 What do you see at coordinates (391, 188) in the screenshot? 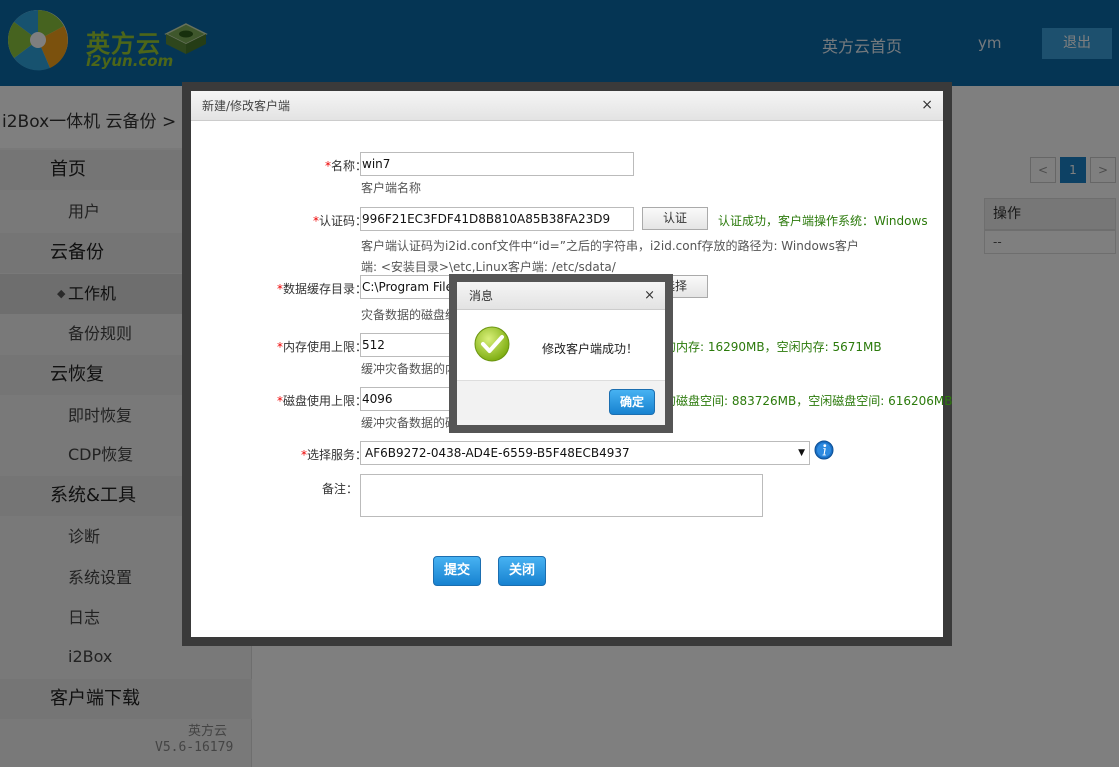
I see `name-hint: 客户端名称` at bounding box center [391, 188].